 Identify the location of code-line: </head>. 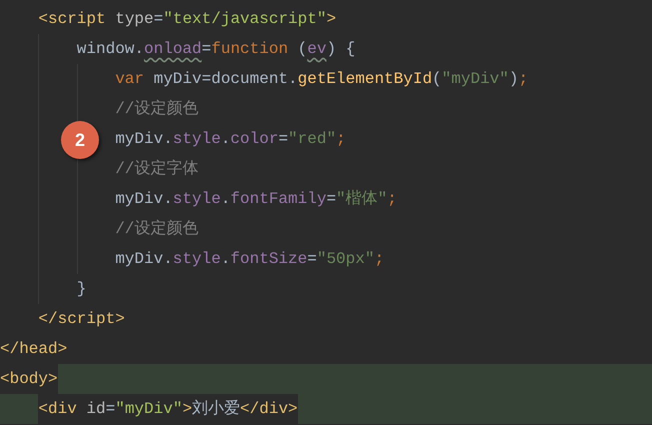
(326, 349).